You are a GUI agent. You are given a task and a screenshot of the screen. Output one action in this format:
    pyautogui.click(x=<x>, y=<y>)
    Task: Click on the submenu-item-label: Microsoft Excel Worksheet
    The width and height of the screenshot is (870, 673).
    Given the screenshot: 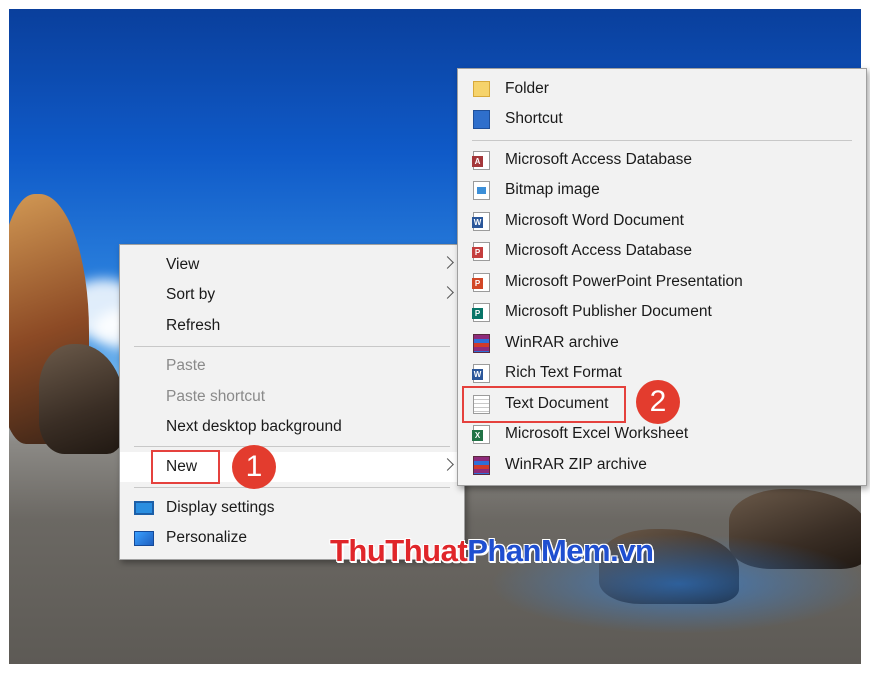 What is the action you would take?
    pyautogui.click(x=597, y=433)
    